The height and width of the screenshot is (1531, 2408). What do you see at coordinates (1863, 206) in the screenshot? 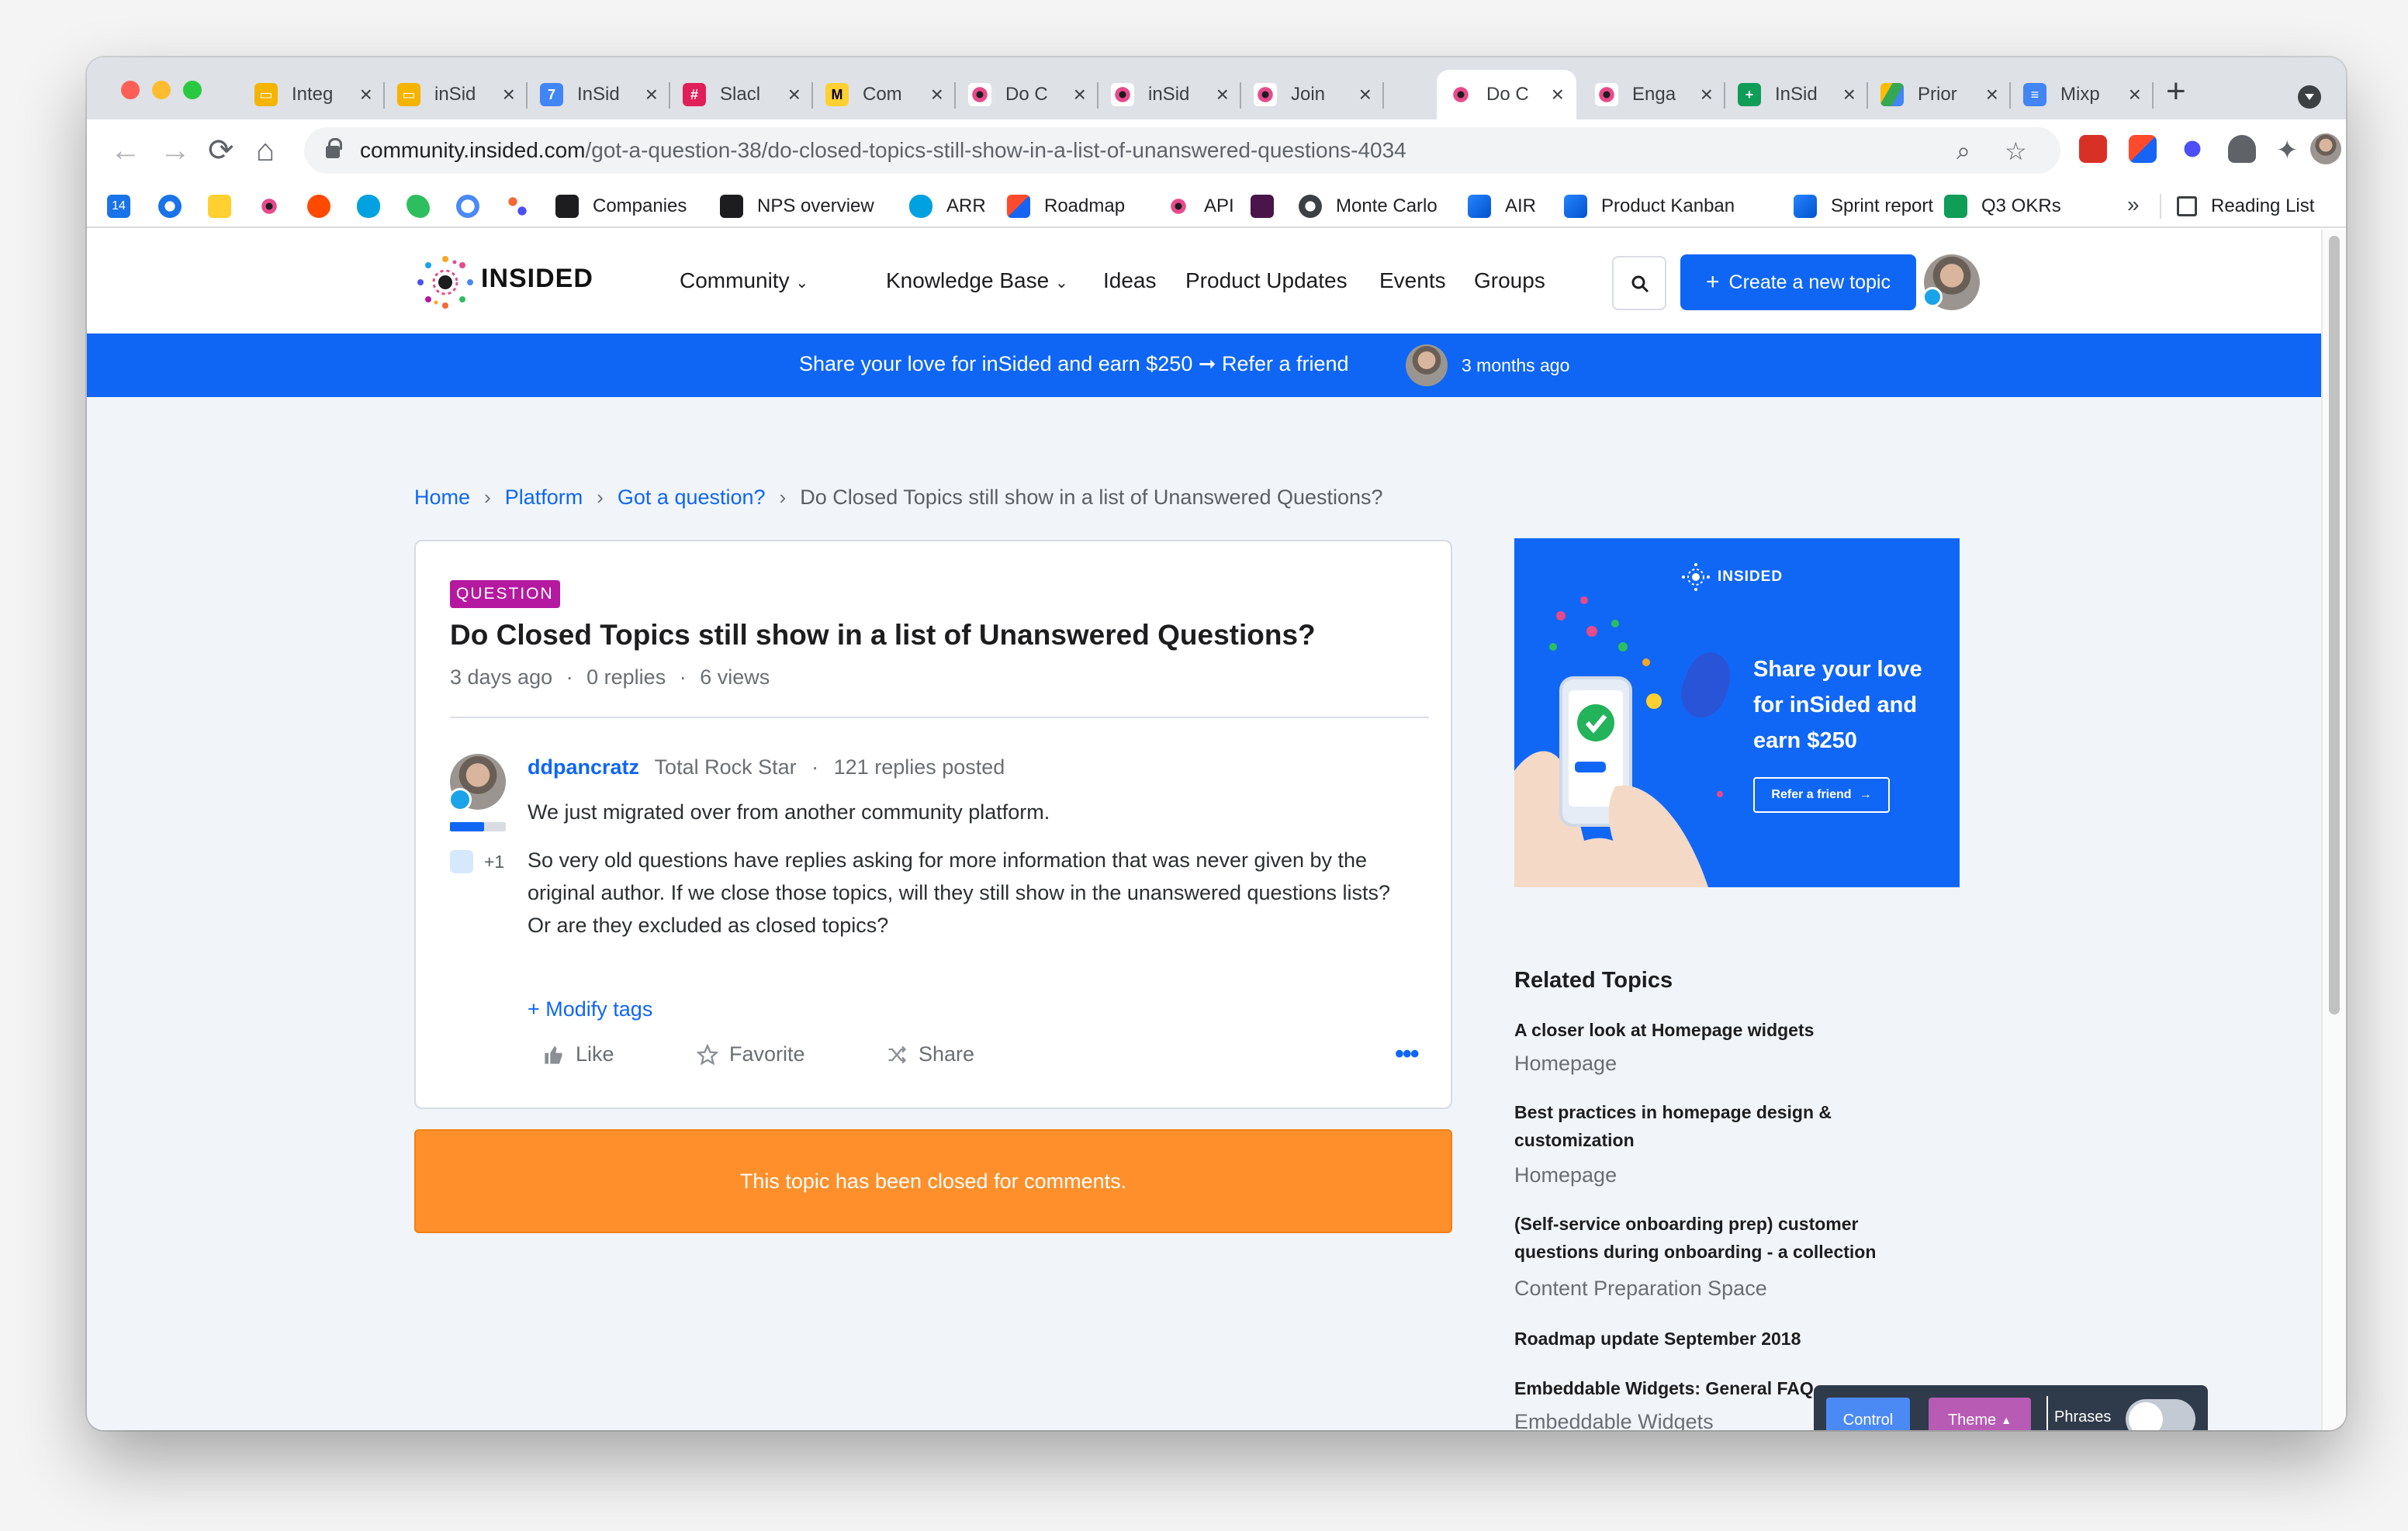
I see `bookmark-sprint-report: Sprint report` at bounding box center [1863, 206].